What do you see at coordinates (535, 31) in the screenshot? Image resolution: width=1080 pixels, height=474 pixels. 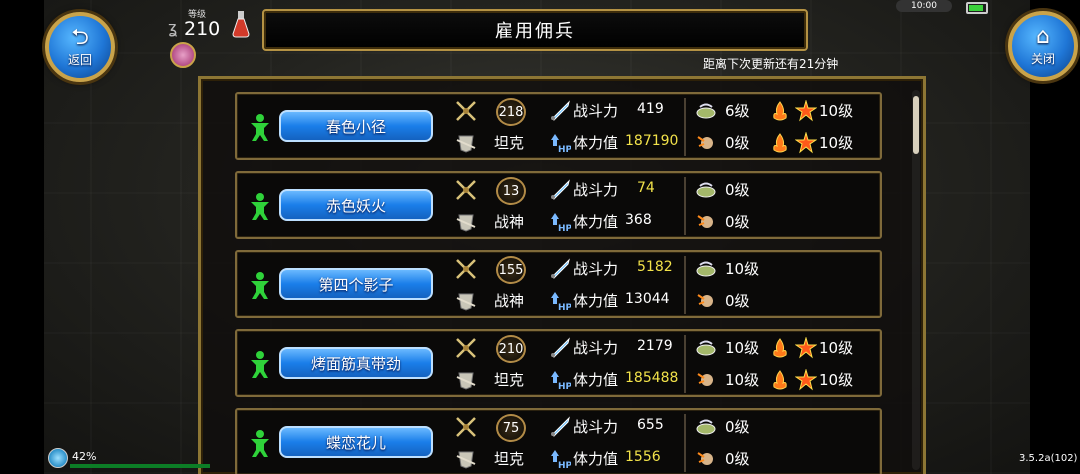 I see `page-title: 雇用佣兵` at bounding box center [535, 31].